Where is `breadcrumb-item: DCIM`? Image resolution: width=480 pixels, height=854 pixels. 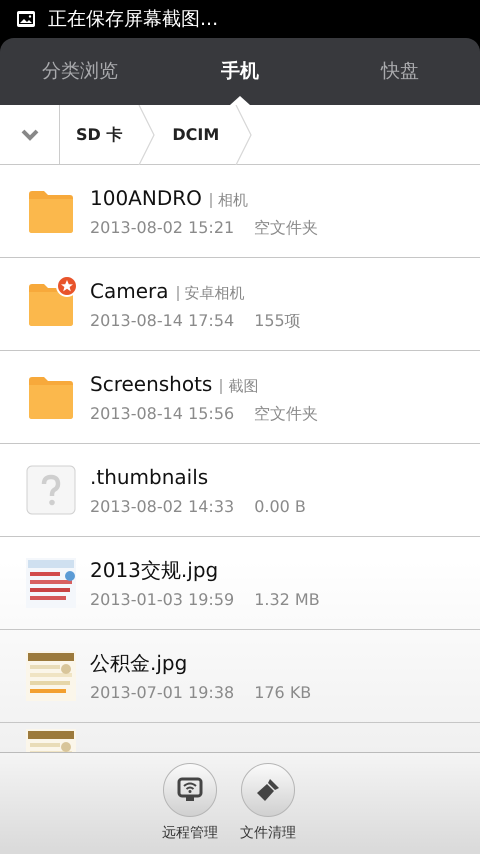
breadcrumb-item: DCIM is located at coordinates (196, 134).